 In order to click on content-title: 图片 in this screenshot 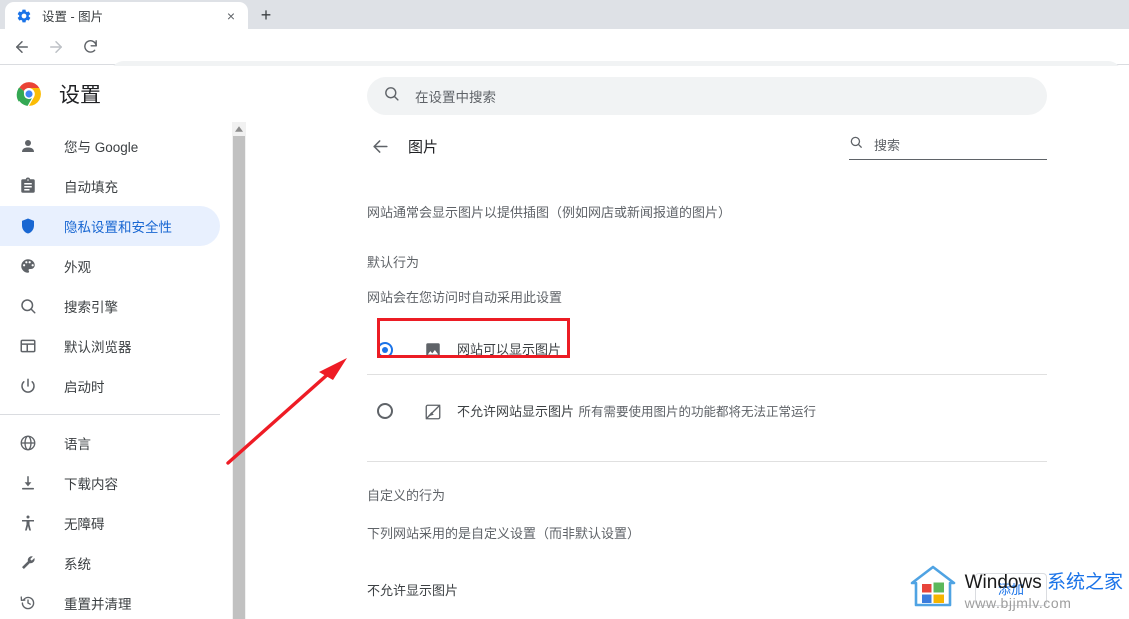, I will do `click(423, 147)`.